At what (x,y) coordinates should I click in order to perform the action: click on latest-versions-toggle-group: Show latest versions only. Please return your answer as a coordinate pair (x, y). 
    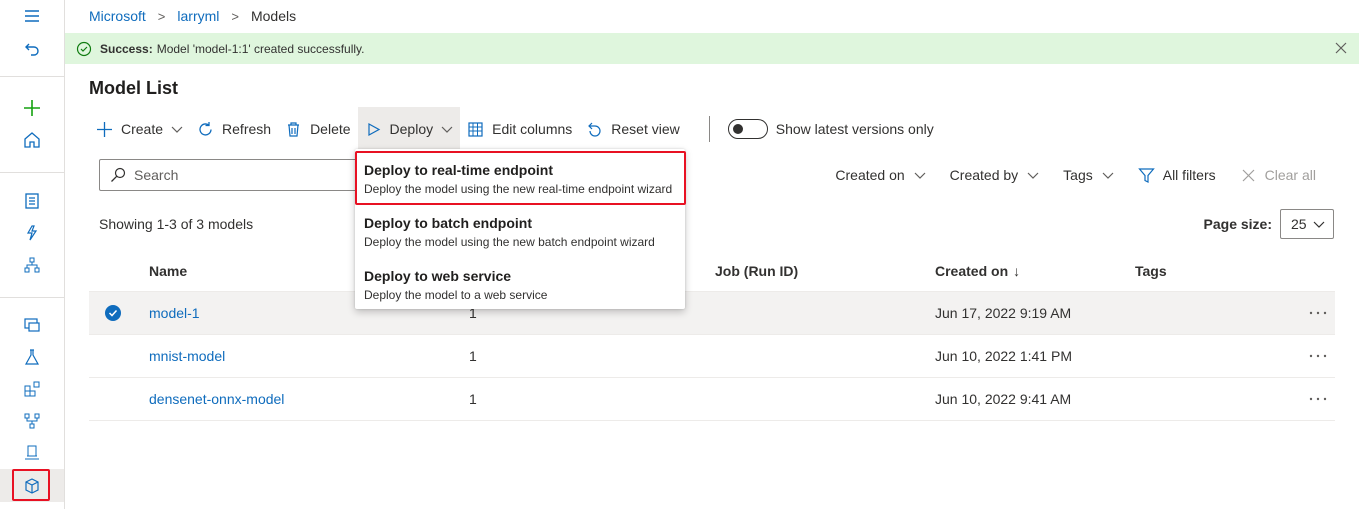
    Looking at the image, I should click on (830, 129).